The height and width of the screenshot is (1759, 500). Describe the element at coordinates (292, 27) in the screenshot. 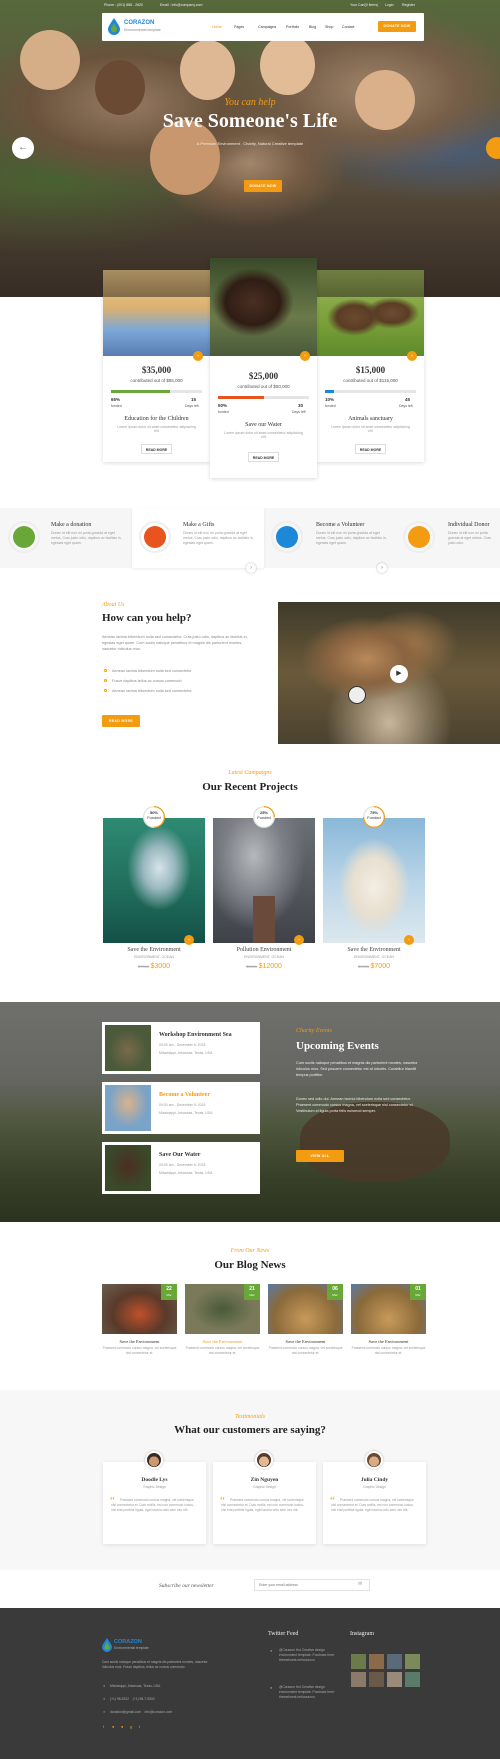

I see `nav-portfolio: Portfolio` at that location.